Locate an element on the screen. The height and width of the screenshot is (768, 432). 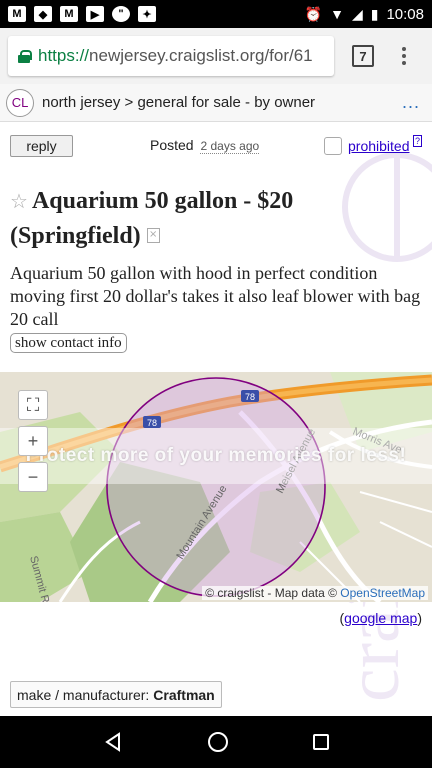
back-icon is located at coordinates (113, 742).